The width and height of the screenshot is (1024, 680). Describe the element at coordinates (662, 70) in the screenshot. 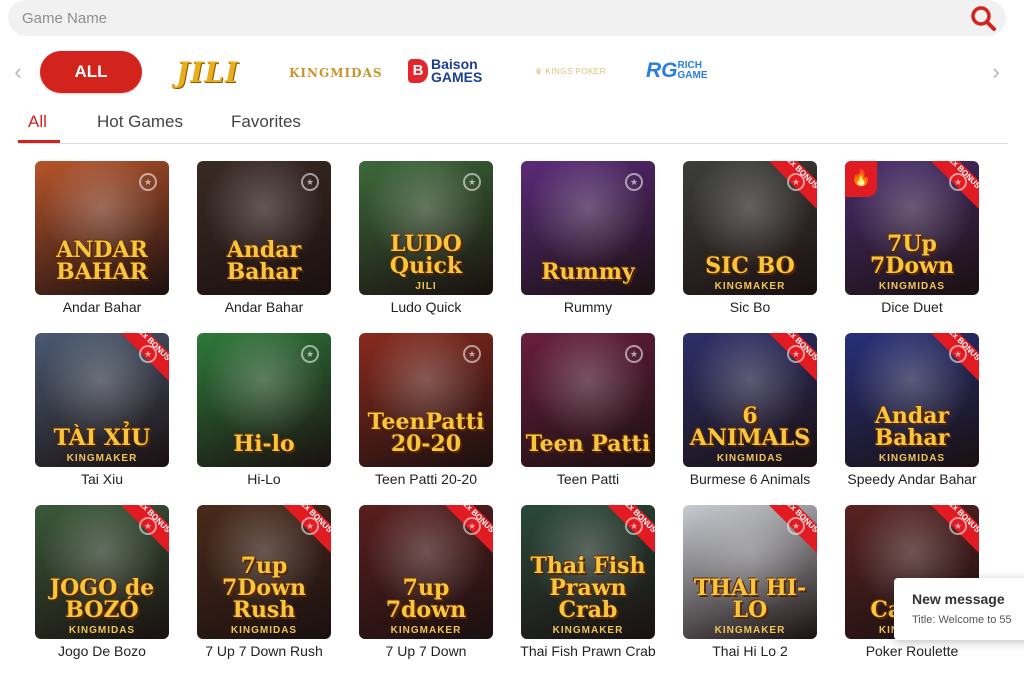

I see `rg-mark: RG` at that location.